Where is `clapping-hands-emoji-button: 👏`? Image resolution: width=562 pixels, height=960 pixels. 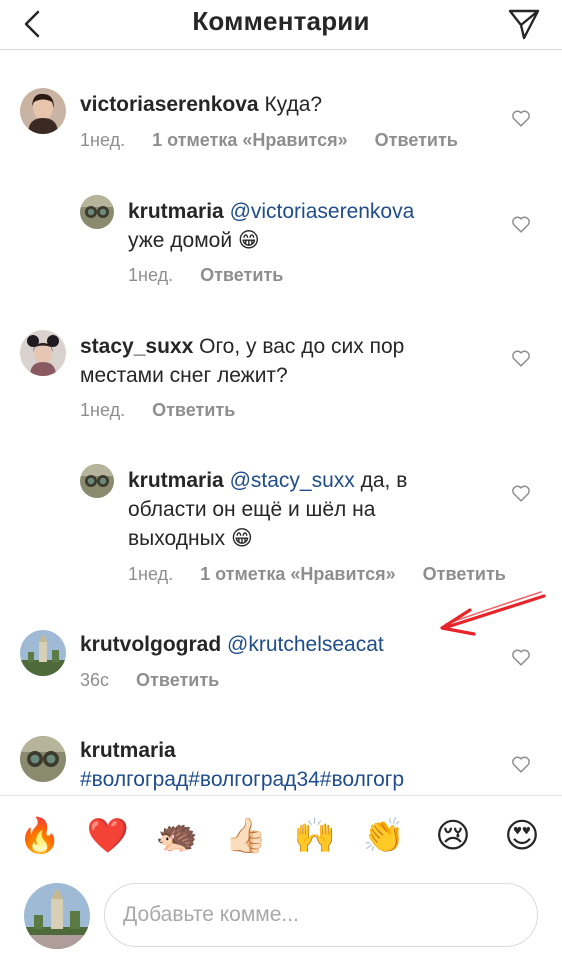 clapping-hands-emoji-button: 👏 is located at coordinates (384, 836).